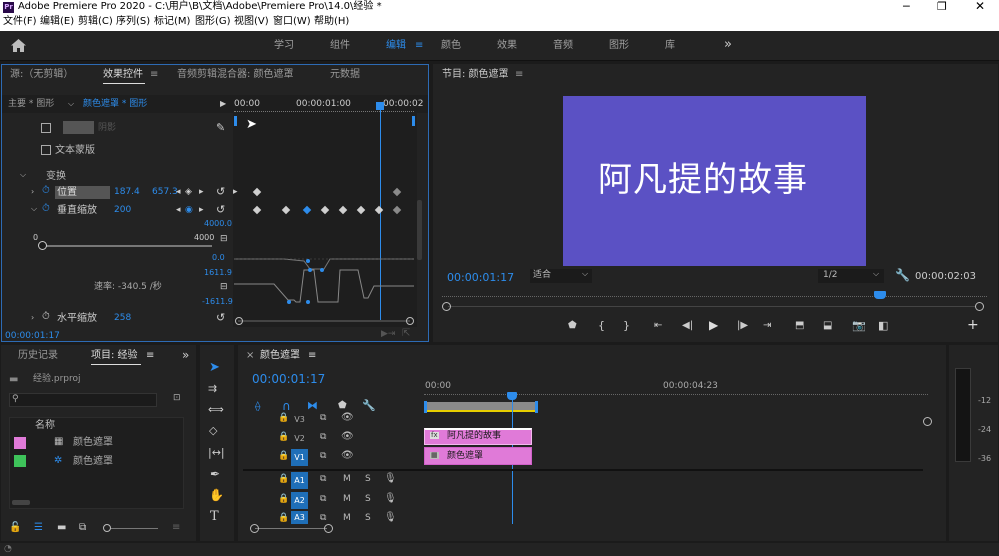 The width and height of the screenshot is (999, 556). What do you see at coordinates (254, 528) in the screenshot?
I see `timeline-scroll-left` at bounding box center [254, 528].